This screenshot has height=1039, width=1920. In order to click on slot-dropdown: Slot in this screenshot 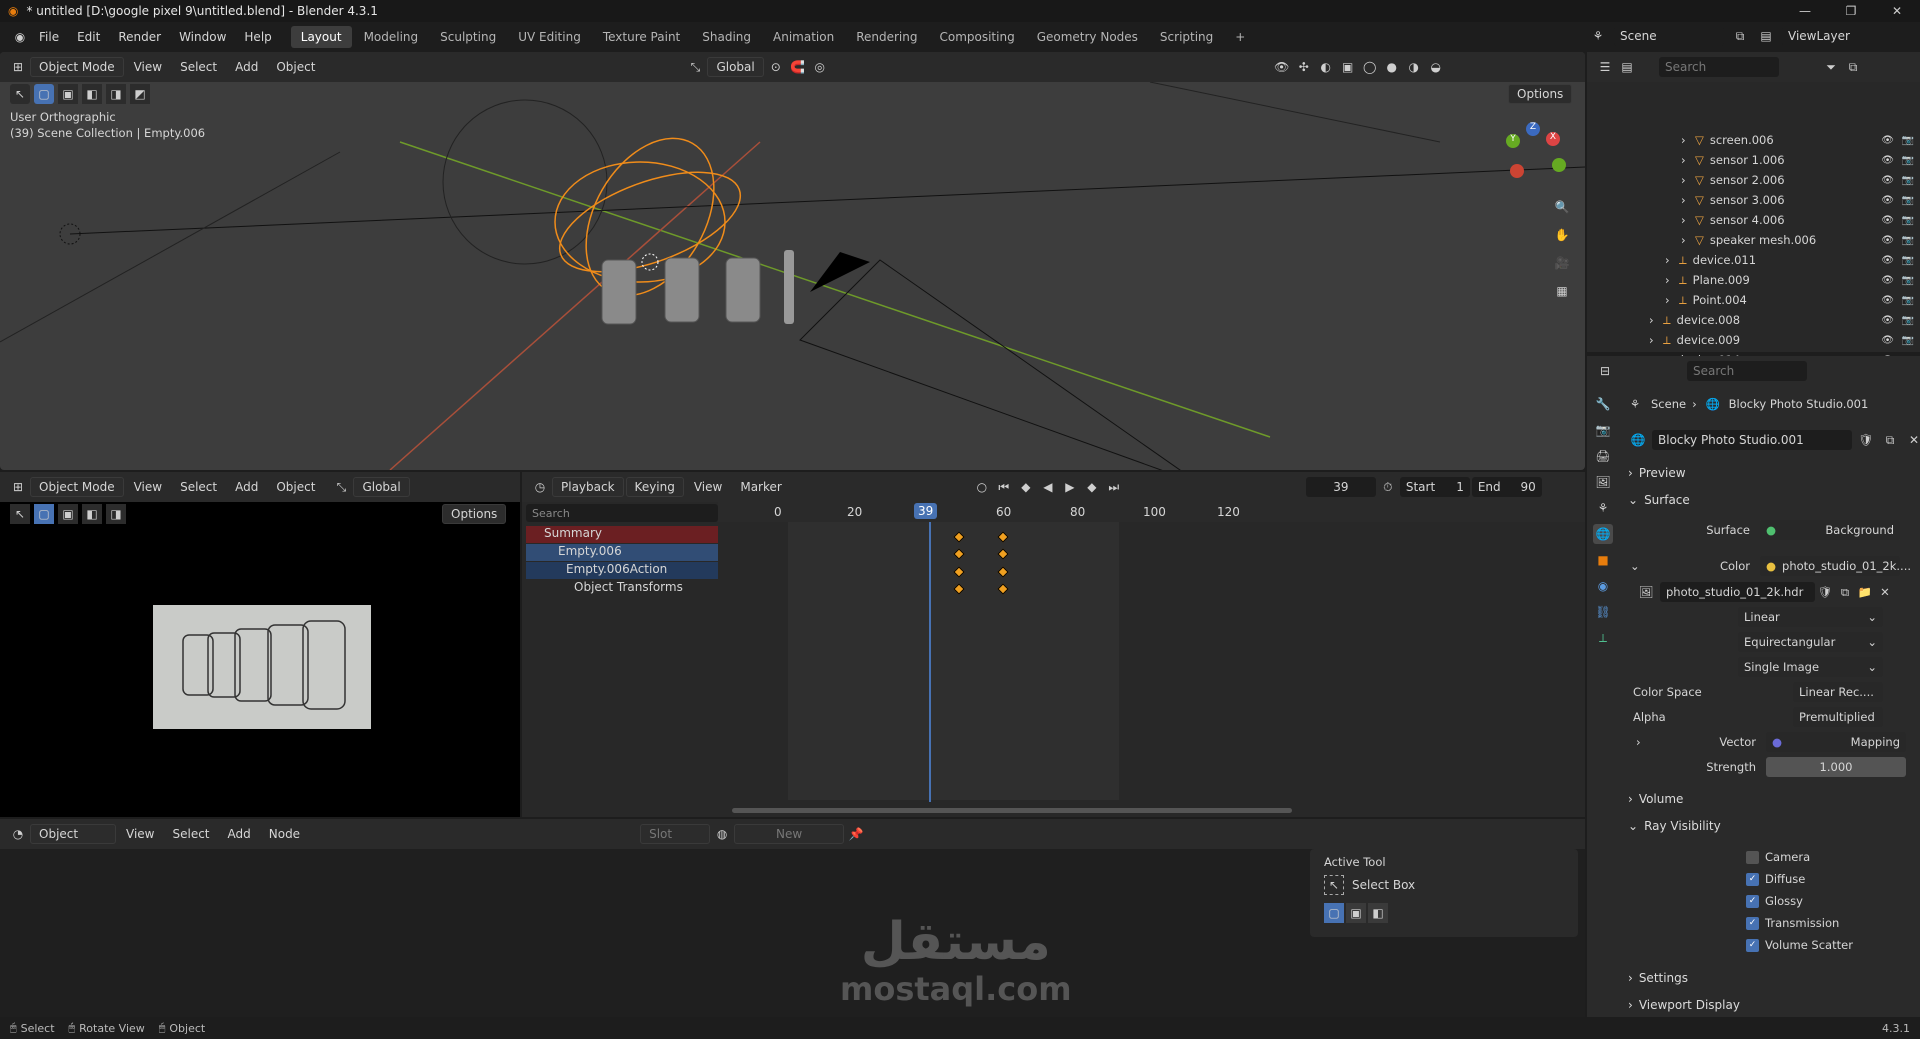, I will do `click(675, 834)`.